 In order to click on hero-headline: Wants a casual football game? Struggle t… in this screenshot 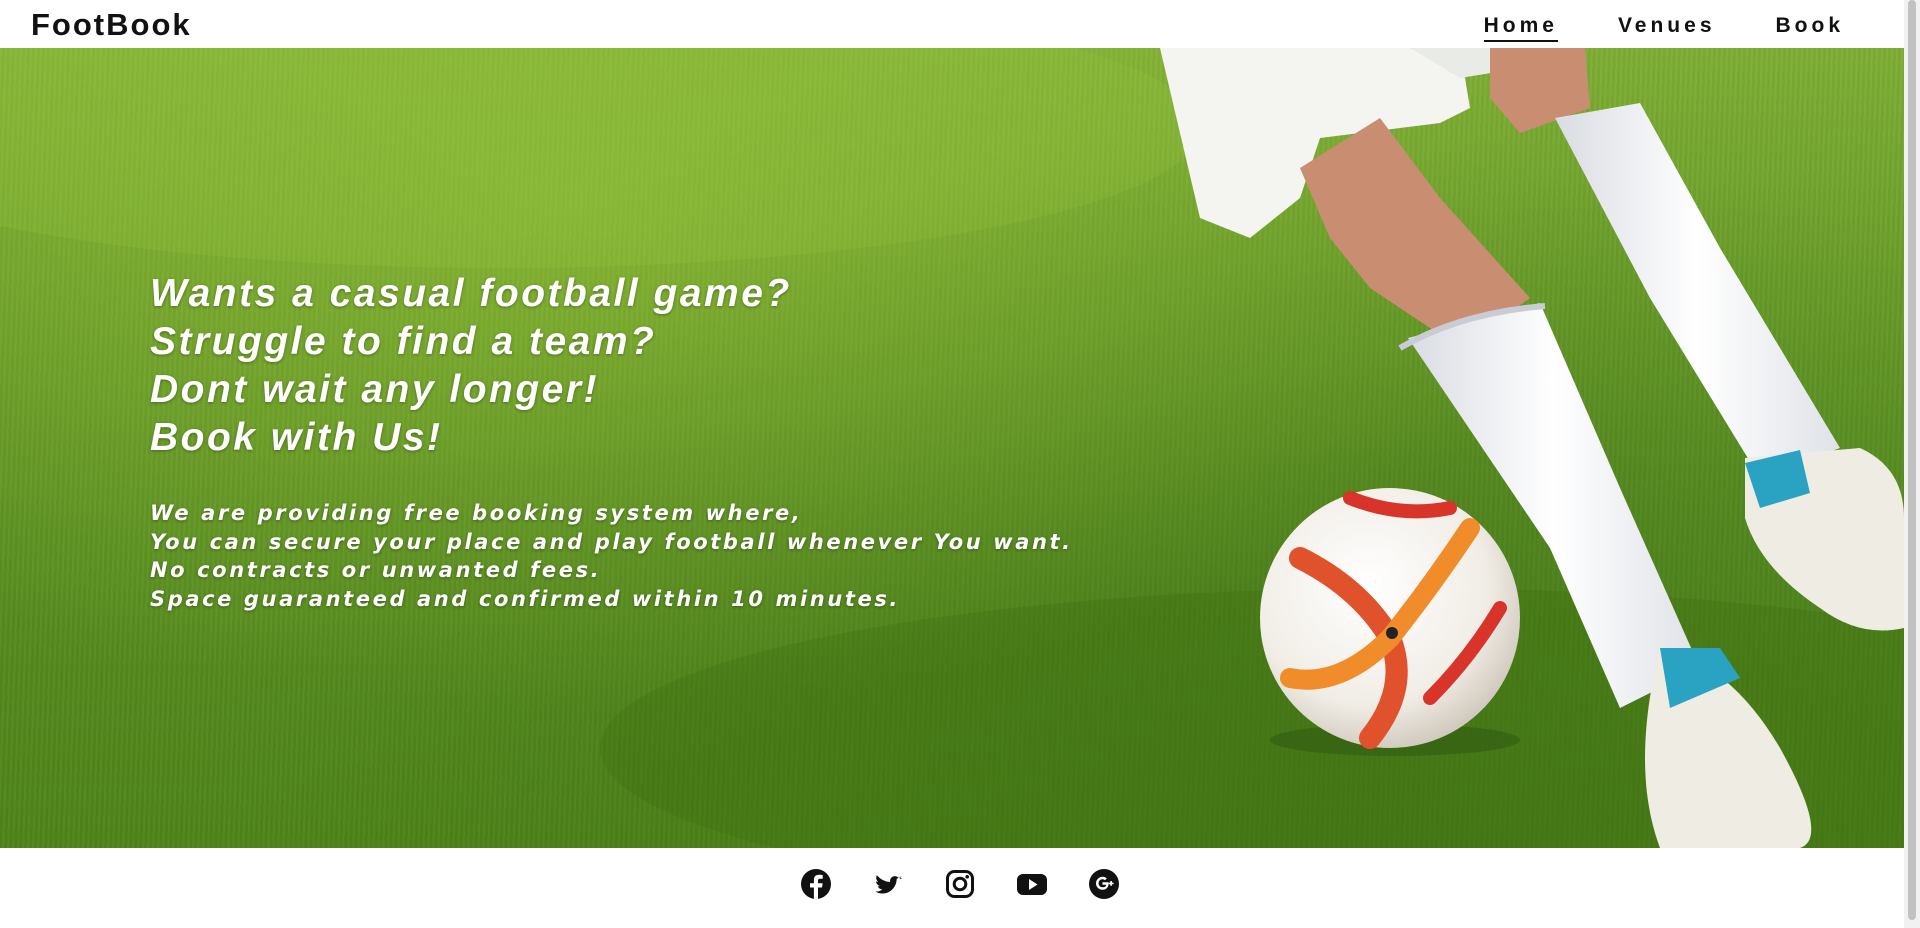, I will do `click(471, 366)`.